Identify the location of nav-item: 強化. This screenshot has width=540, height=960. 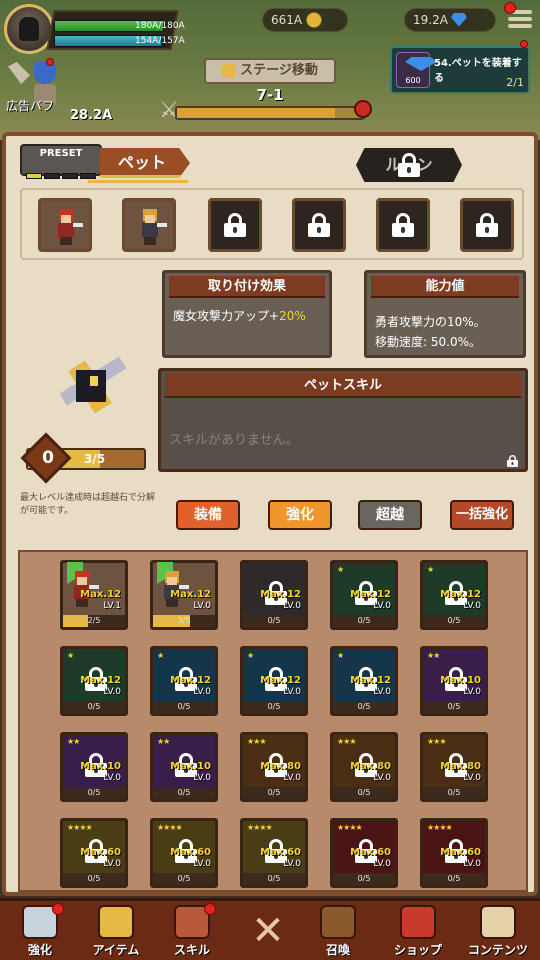
(40, 930).